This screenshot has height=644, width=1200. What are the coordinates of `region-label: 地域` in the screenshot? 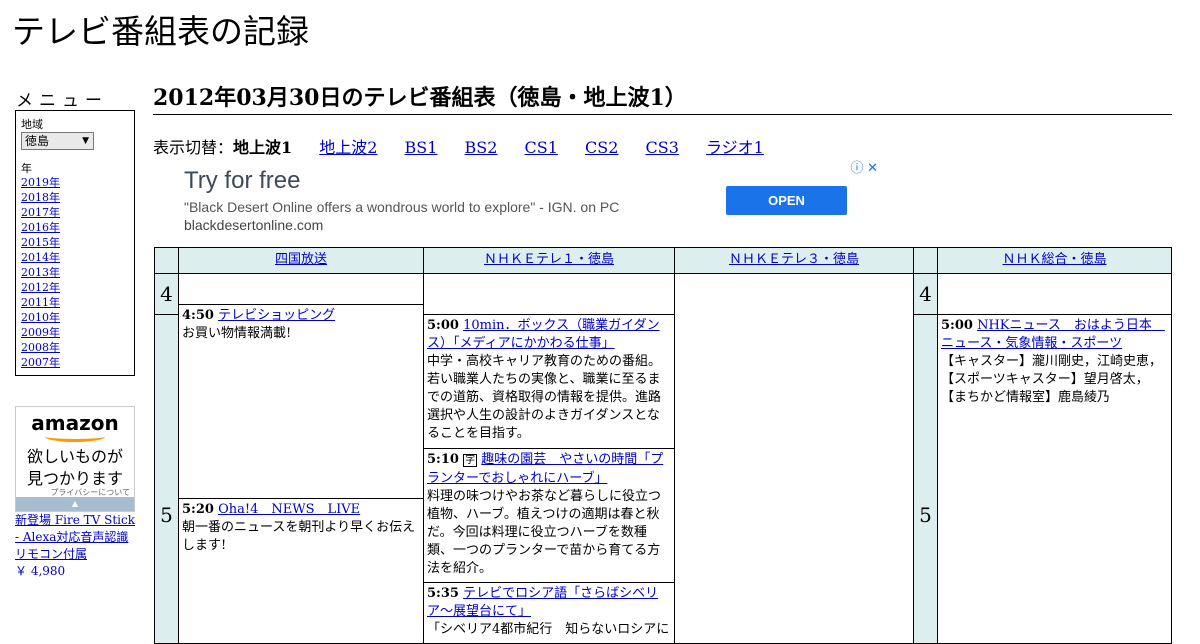 It's located at (32, 124).